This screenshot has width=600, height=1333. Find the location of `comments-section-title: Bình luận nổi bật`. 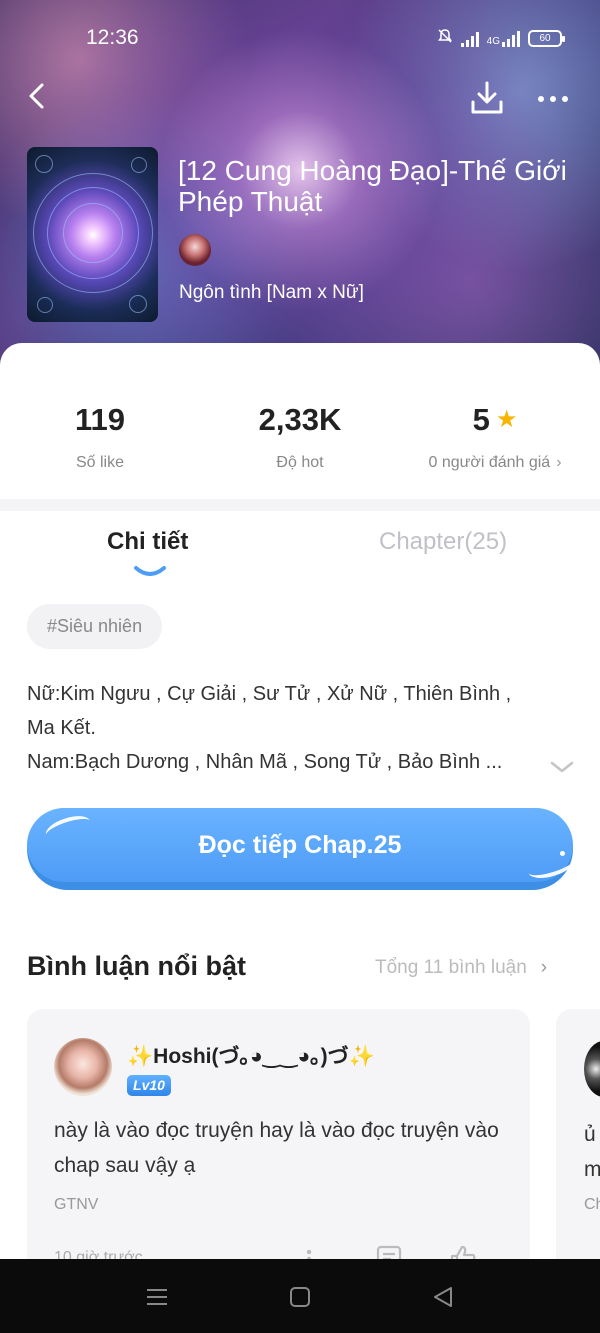

comments-section-title: Bình luận nổi bật is located at coordinates (136, 966).